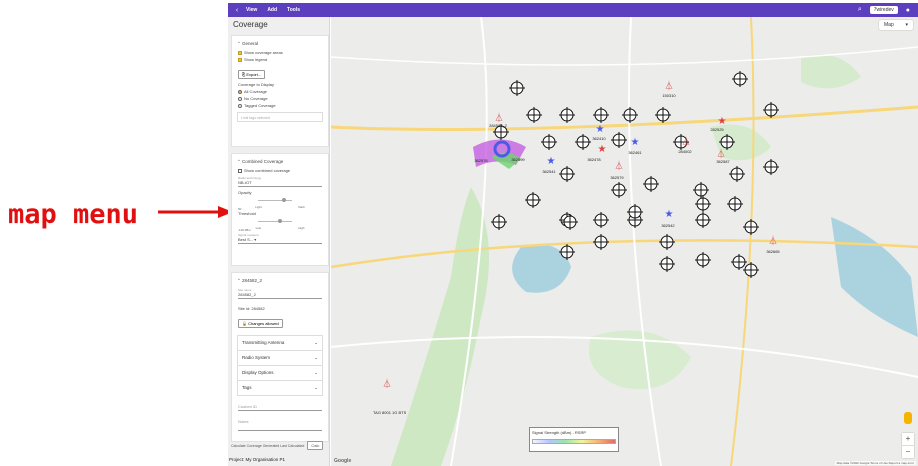 The width and height of the screenshot is (918, 466). I want to click on combined-heading: ⌃ Combined Coverage, so click(280, 160).